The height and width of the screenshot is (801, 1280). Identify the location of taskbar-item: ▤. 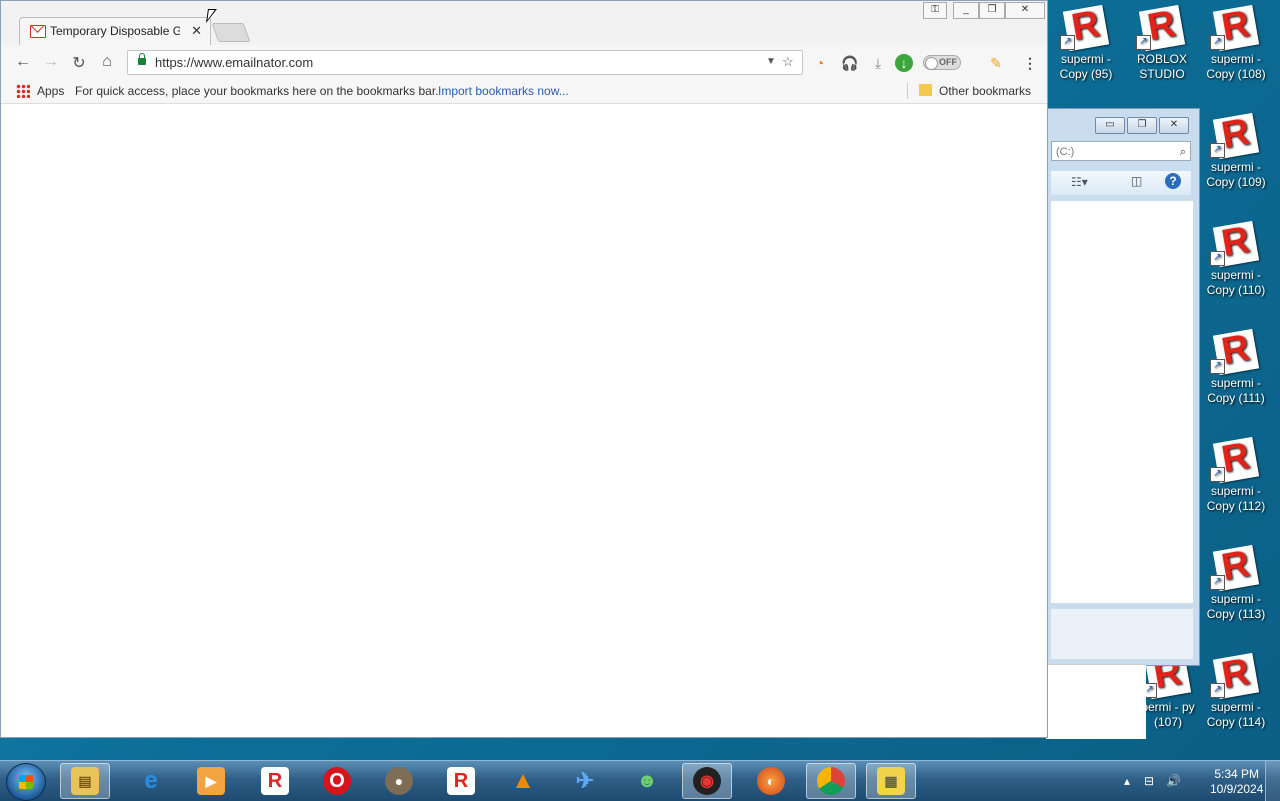
(85, 781).